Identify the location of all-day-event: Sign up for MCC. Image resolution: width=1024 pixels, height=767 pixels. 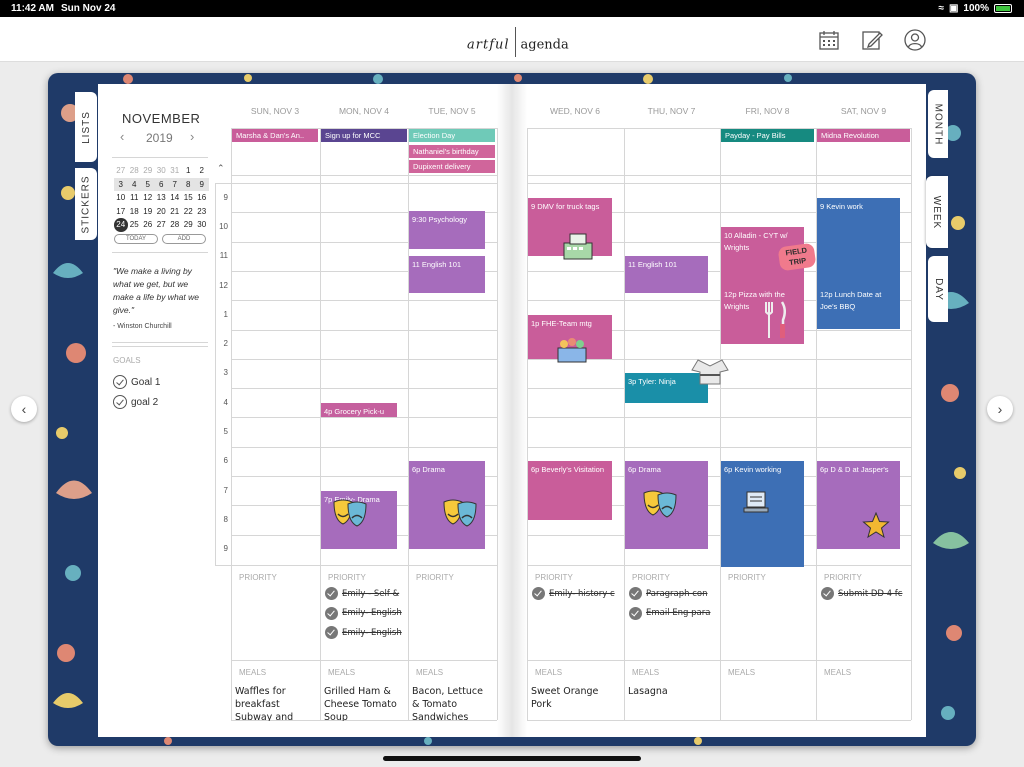
(364, 135).